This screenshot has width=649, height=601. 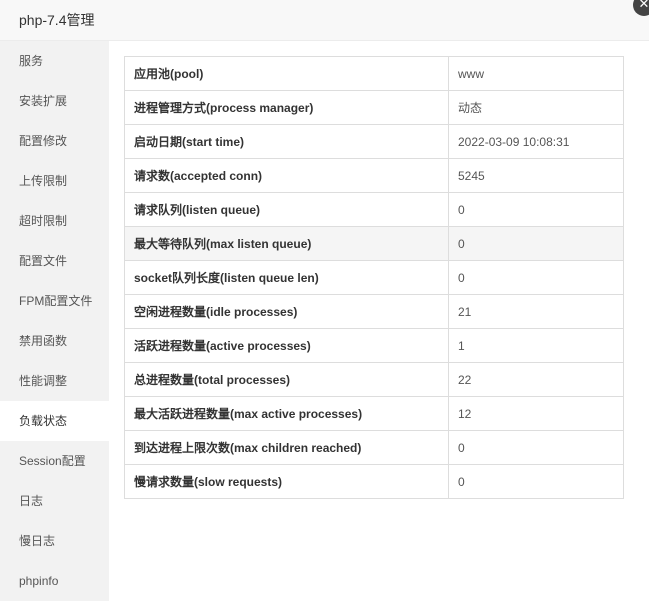 I want to click on sidebar-item-slow-log: 慢日志, so click(x=54, y=541).